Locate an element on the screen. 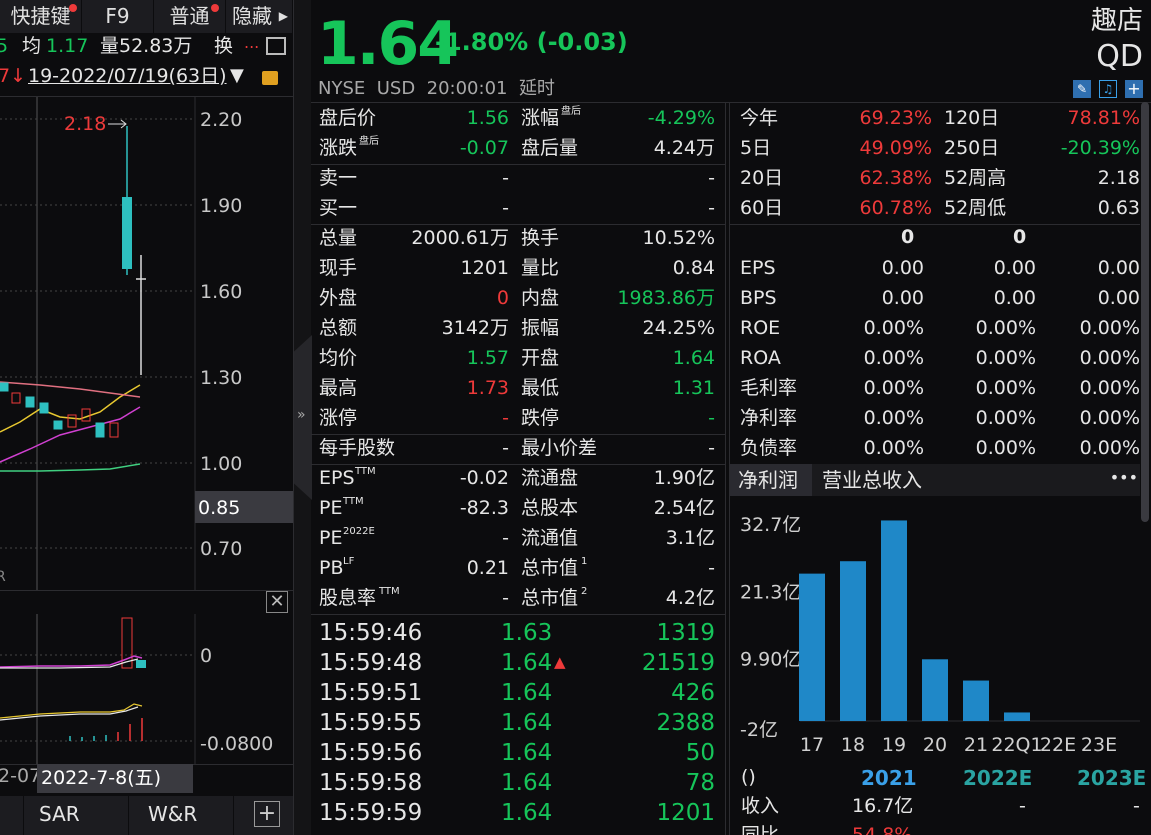 The width and height of the screenshot is (1151, 835). indicator-button-bar: SAR W&R + is located at coordinates (146, 815).